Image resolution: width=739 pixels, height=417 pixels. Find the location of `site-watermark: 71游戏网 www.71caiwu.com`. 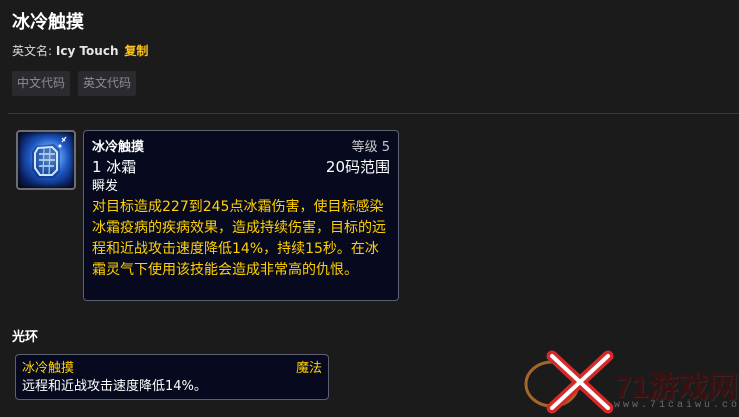

site-watermark: 71游戏网 www.71caiwu.com is located at coordinates (630, 382).